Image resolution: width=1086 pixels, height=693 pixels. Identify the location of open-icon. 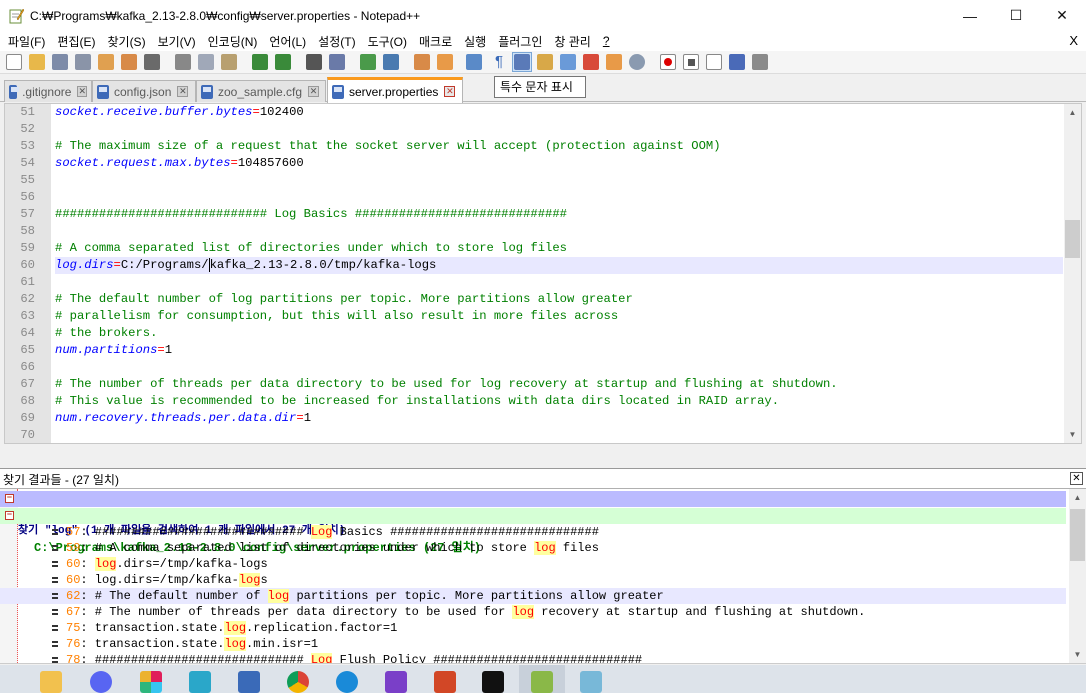
(37, 62).